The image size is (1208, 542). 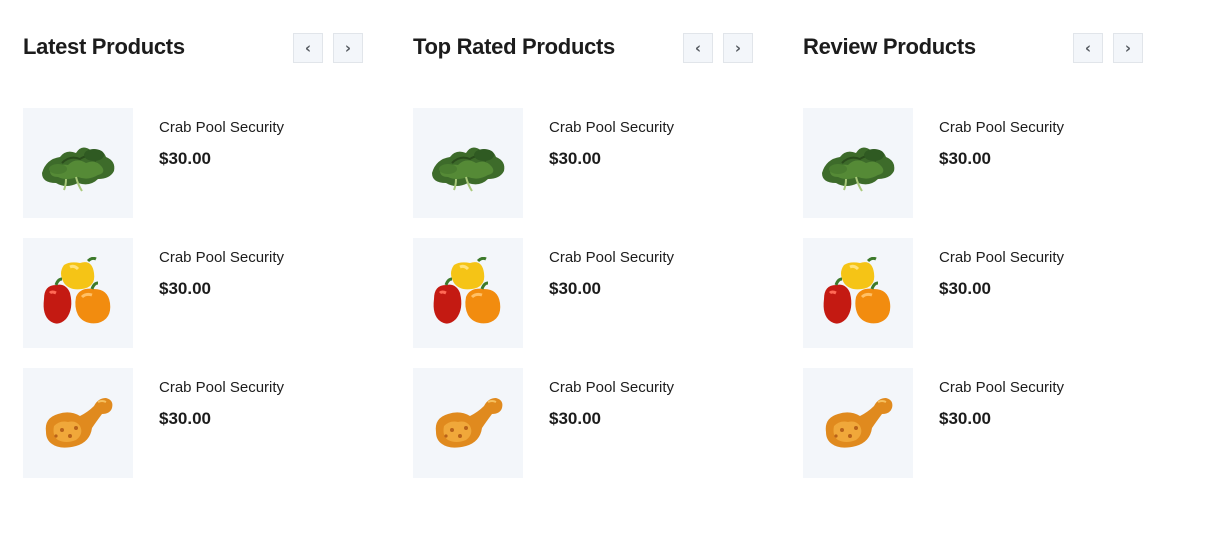 I want to click on section-header: Review Products ‹ ›, so click(x=973, y=48).